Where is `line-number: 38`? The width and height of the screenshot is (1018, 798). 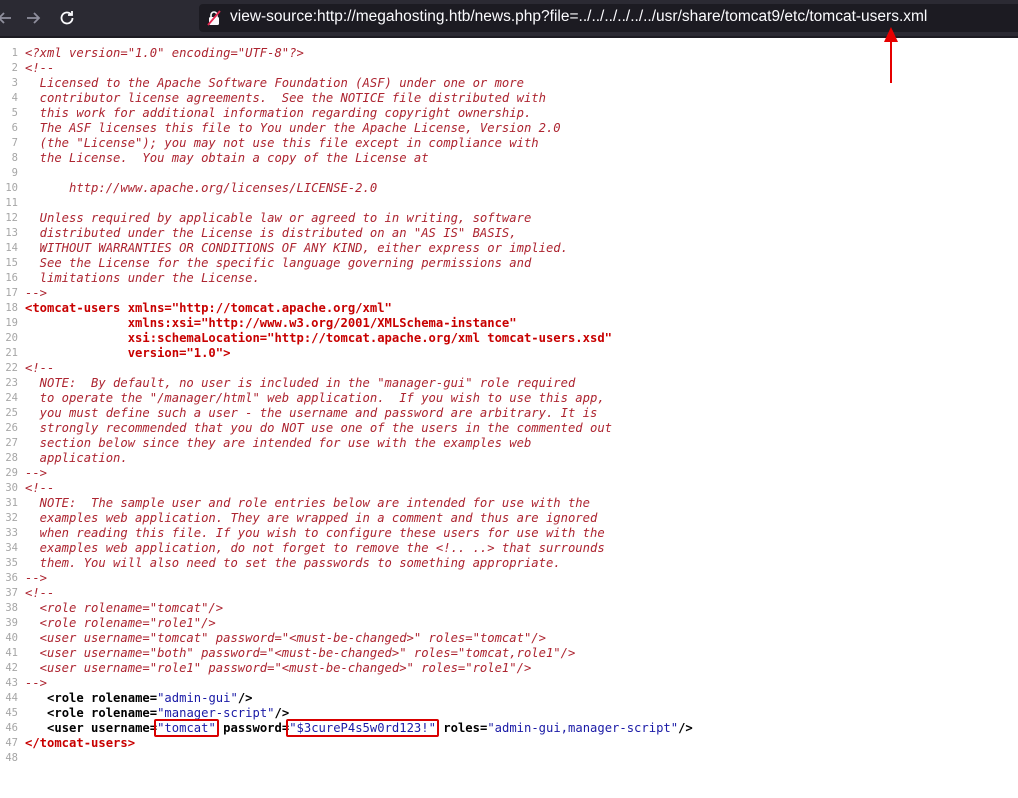 line-number: 38 is located at coordinates (11, 608).